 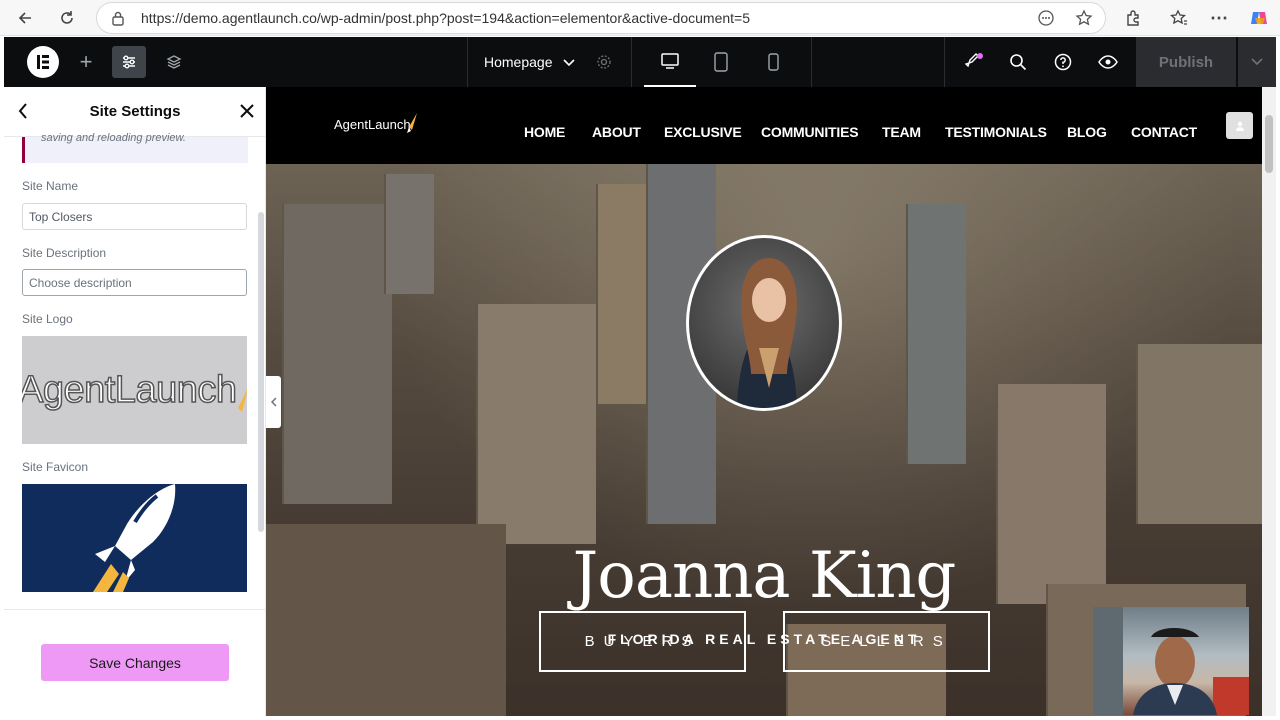 I want to click on add-element-icon: +, so click(x=86, y=62).